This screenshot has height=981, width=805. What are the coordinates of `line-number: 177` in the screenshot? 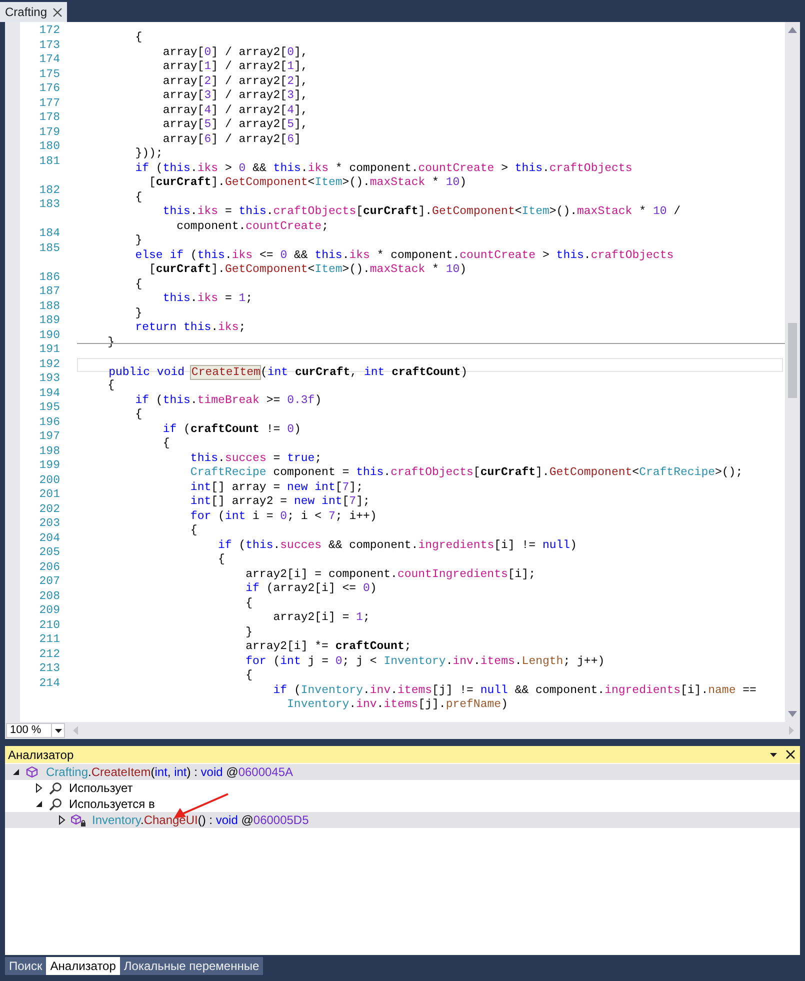 It's located at (49, 103).